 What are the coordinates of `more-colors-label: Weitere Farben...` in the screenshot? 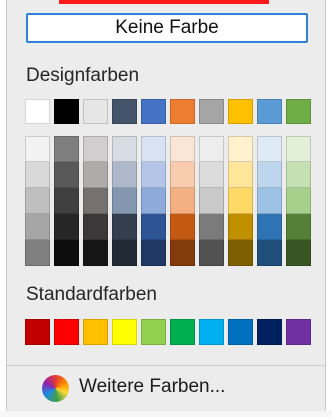 It's located at (152, 386).